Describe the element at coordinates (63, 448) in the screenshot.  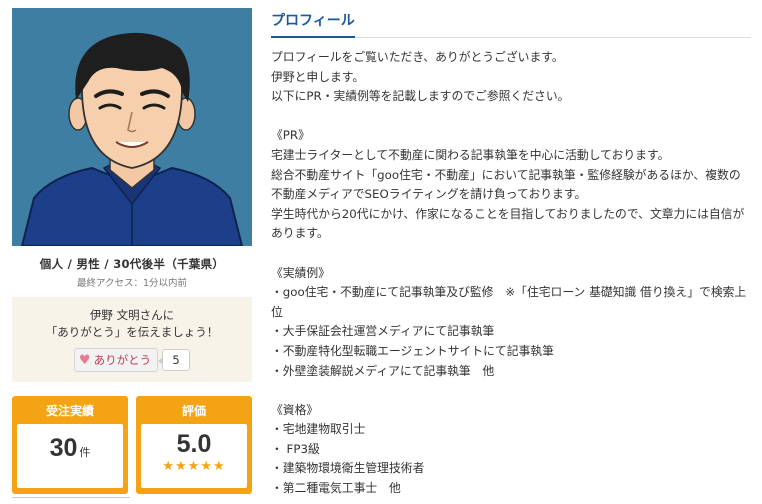
I see `orders-value: 30` at that location.